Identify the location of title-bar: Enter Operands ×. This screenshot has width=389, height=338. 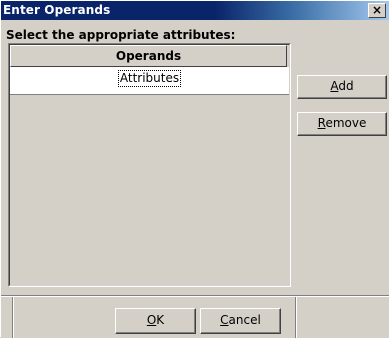
(195, 10).